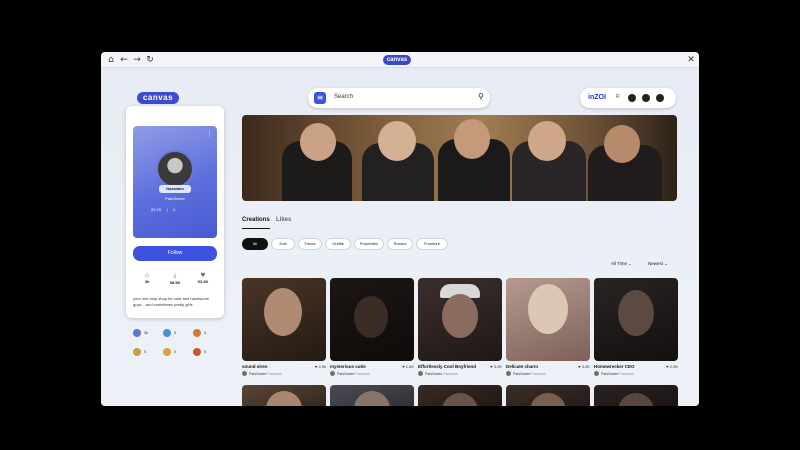 Image resolution: width=800 pixels, height=450 pixels. What do you see at coordinates (143, 333) in the screenshot?
I see `badge: 3k` at bounding box center [143, 333].